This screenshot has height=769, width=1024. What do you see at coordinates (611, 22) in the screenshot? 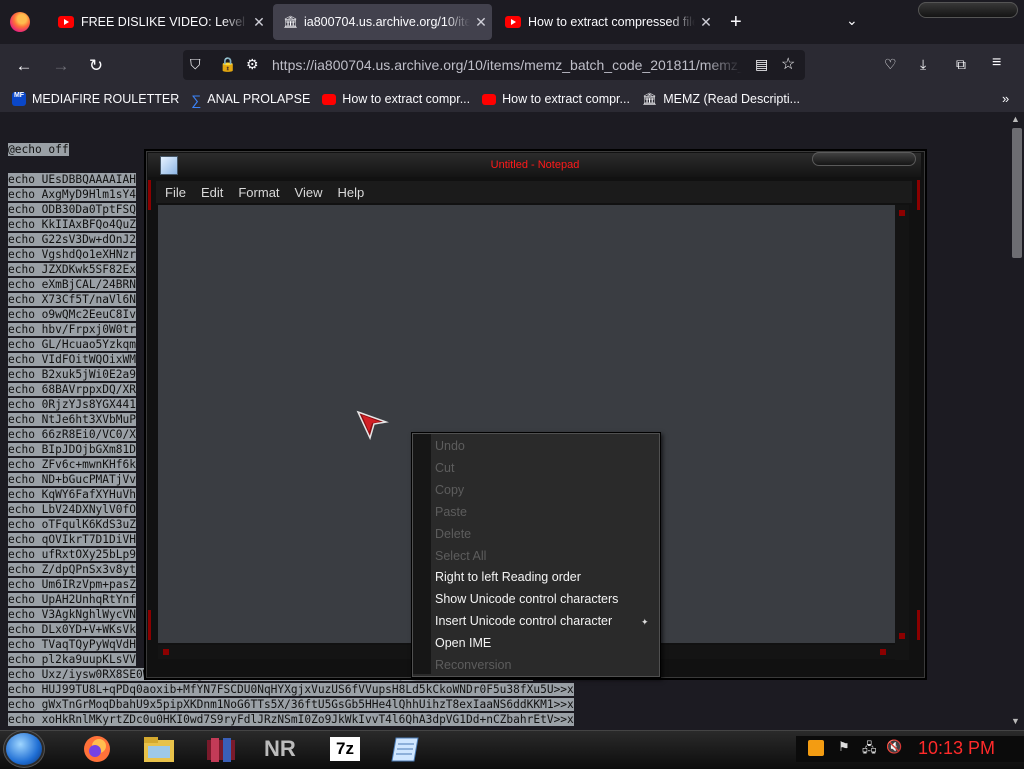
I see `tab-title: How to extract compressed file` at bounding box center [611, 22].